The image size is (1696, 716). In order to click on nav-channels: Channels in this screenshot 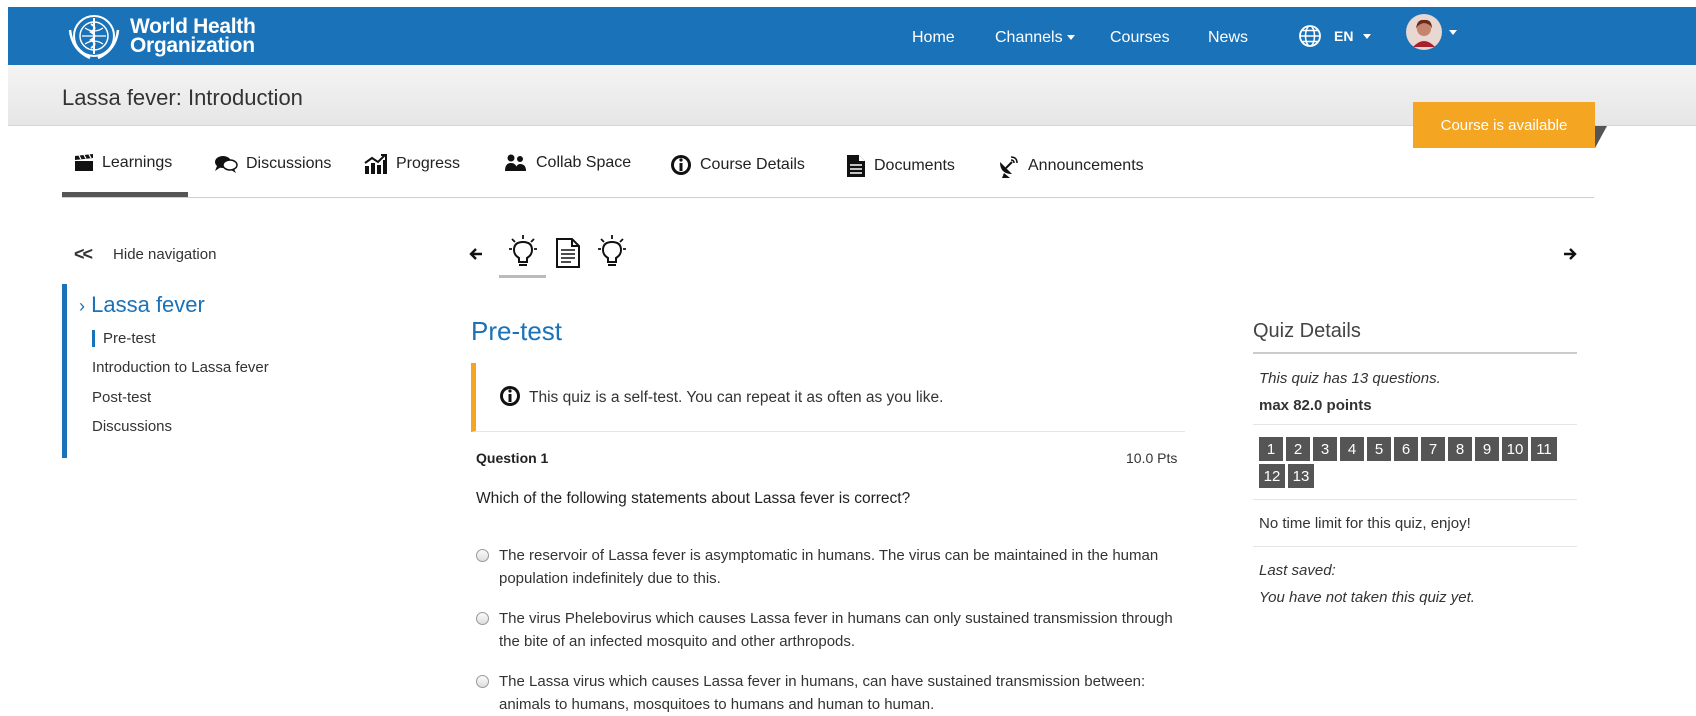, I will do `click(1035, 38)`.